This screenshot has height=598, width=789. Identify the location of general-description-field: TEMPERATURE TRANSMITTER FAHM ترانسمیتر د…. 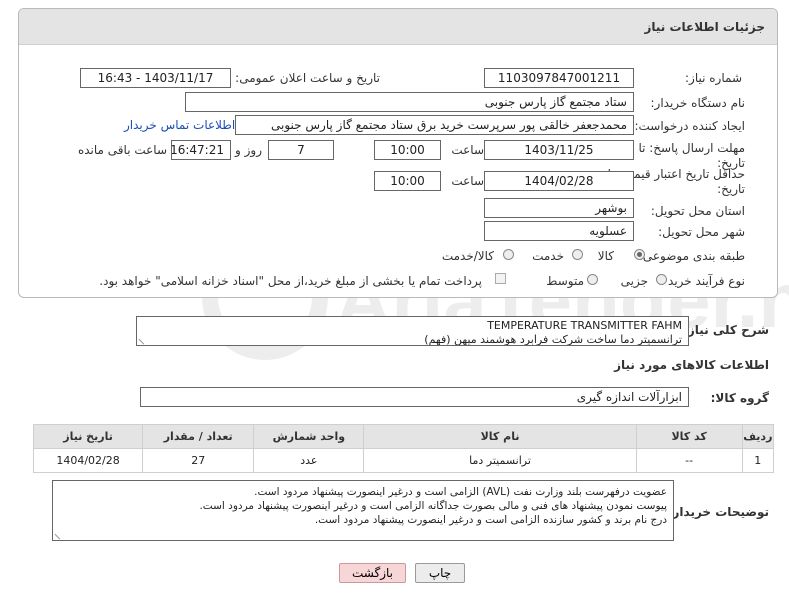
(412, 331).